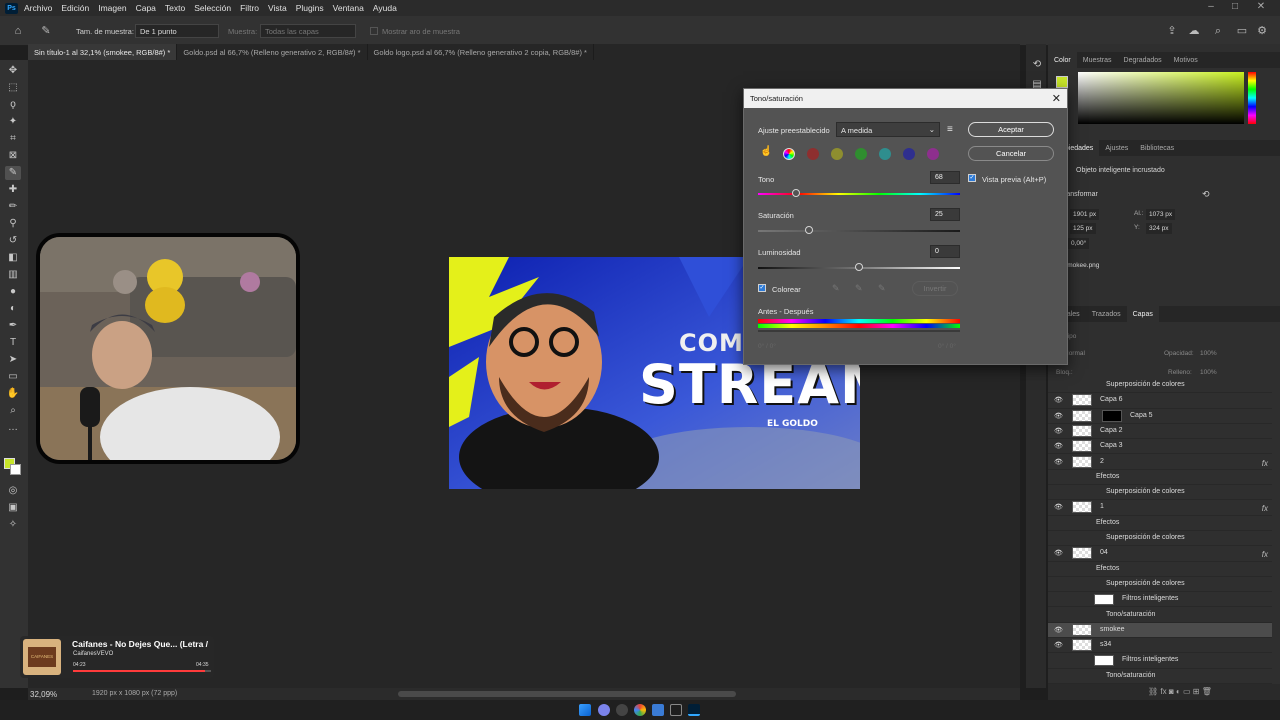  Describe the element at coordinates (13, 156) in the screenshot. I see `frame-tool-icon: ⊠` at that location.